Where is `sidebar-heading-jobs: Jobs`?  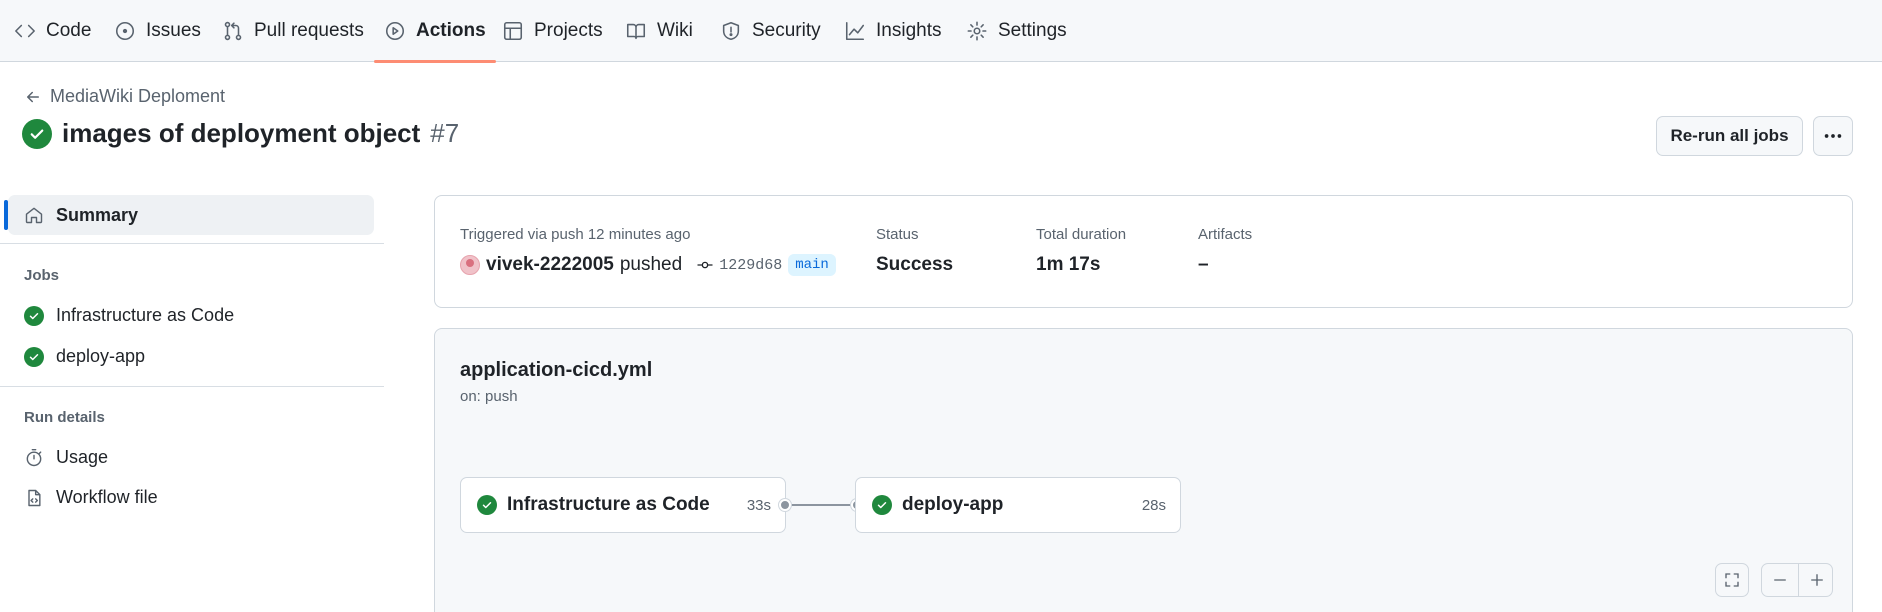 sidebar-heading-jobs: Jobs is located at coordinates (42, 275).